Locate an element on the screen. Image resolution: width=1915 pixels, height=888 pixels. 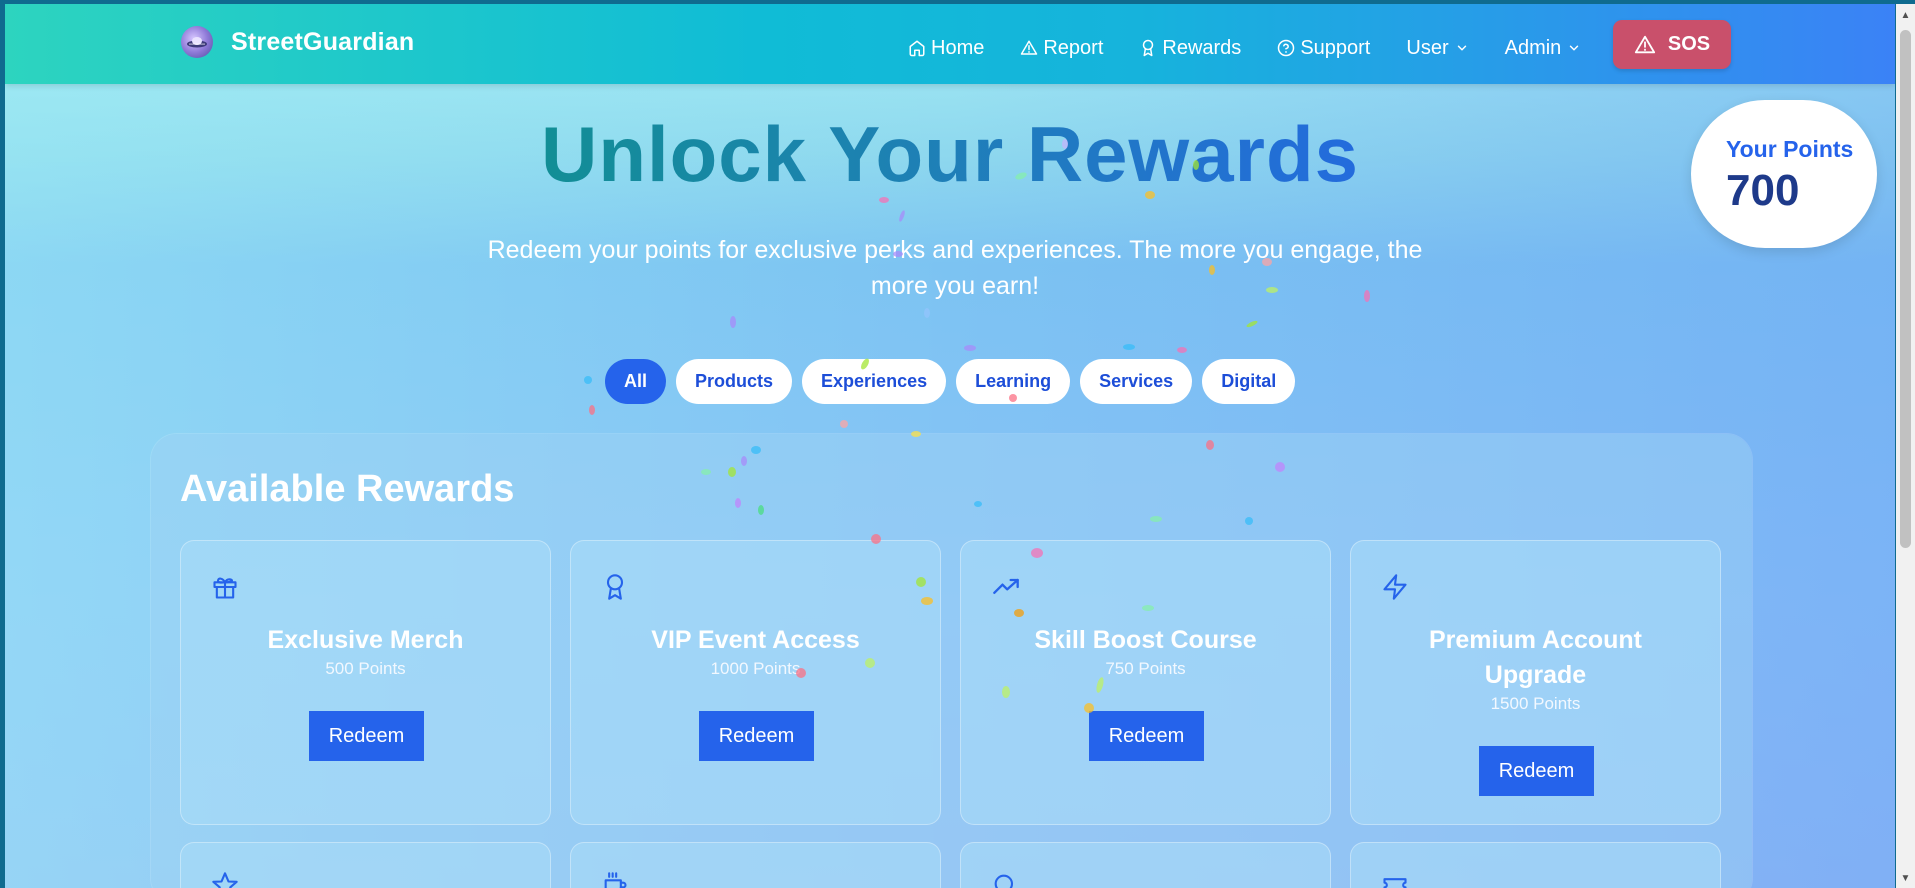
nav-admin-dropdown: Admin is located at coordinates (1543, 48).